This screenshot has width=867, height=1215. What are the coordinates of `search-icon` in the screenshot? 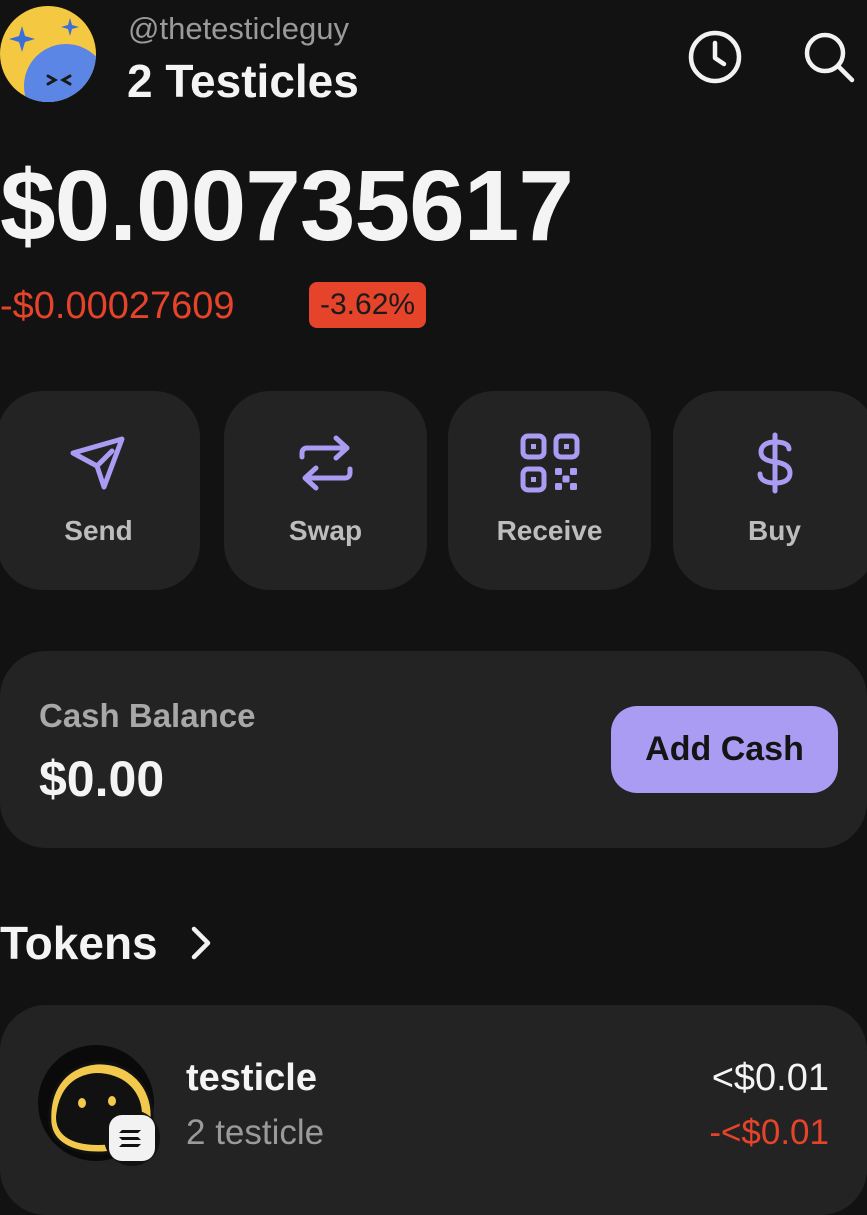 It's located at (829, 57).